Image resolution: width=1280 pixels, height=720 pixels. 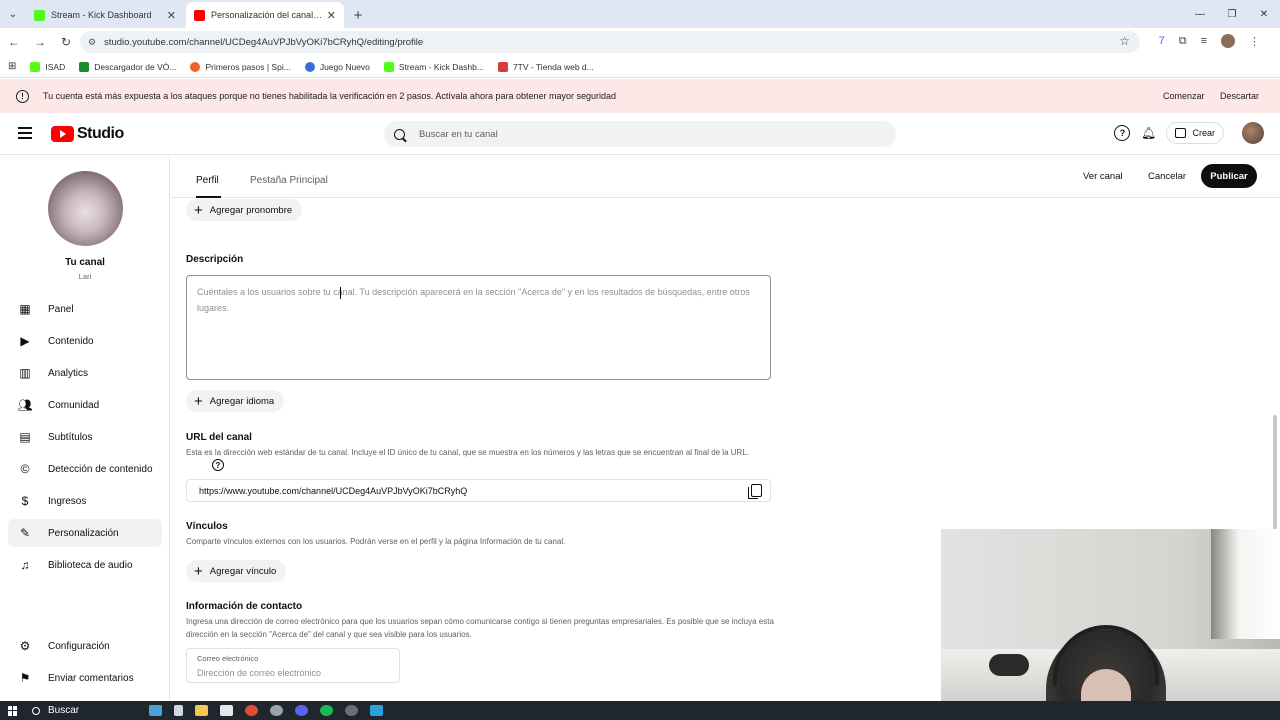 What do you see at coordinates (352, 710) in the screenshot?
I see `obs-icon` at bounding box center [352, 710].